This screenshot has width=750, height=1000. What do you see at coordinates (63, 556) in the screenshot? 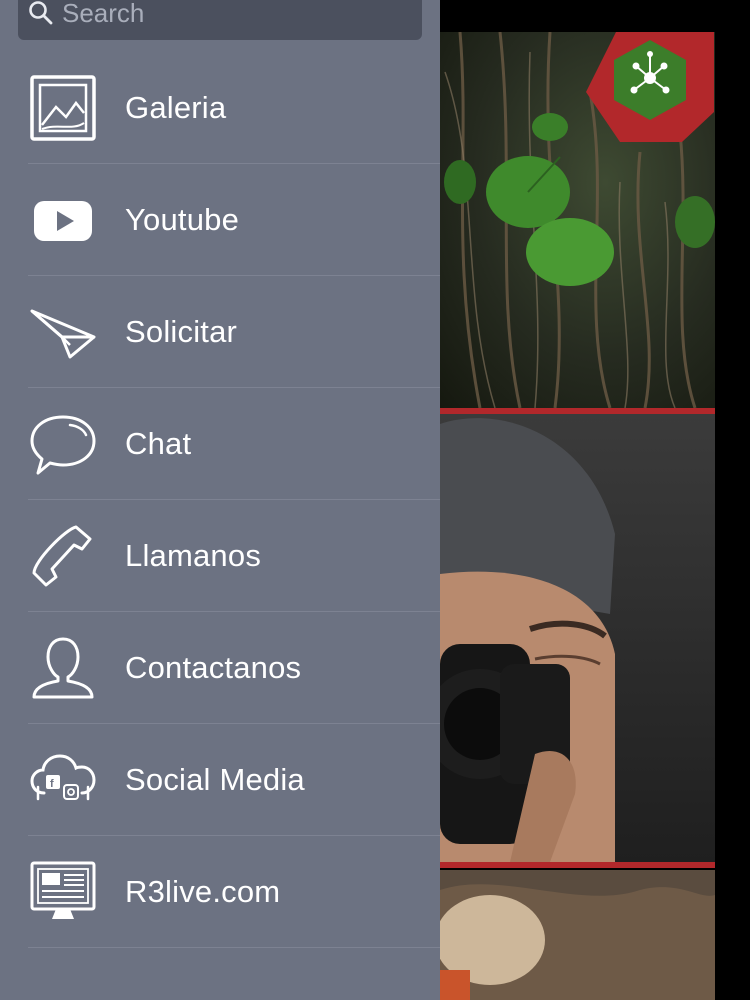
I see `phone-icon` at bounding box center [63, 556].